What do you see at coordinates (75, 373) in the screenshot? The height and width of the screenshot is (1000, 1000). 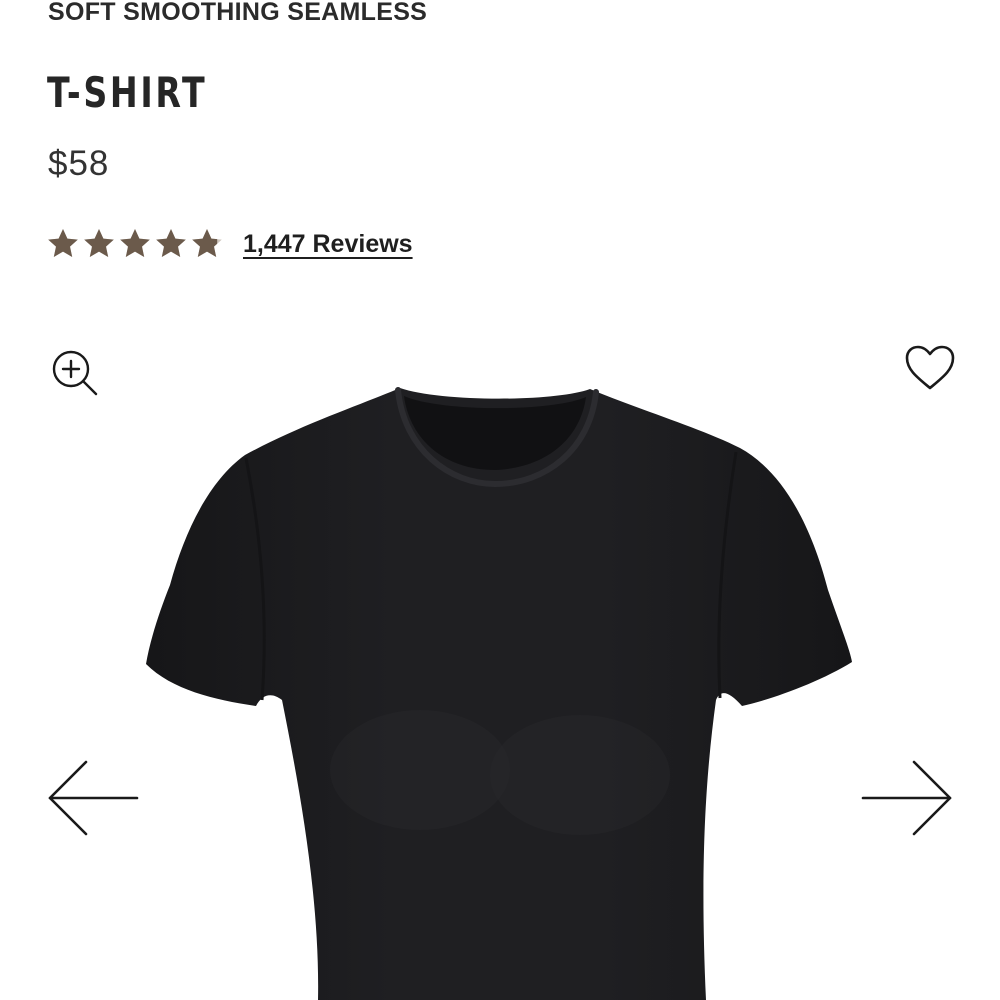 I see `zoom-in-icon` at bounding box center [75, 373].